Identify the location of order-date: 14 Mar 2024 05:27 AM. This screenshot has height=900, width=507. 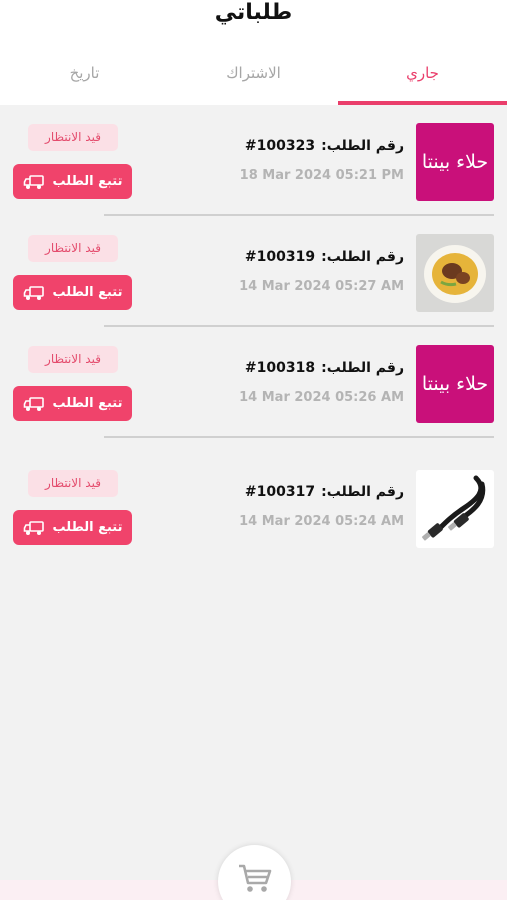
(321, 286).